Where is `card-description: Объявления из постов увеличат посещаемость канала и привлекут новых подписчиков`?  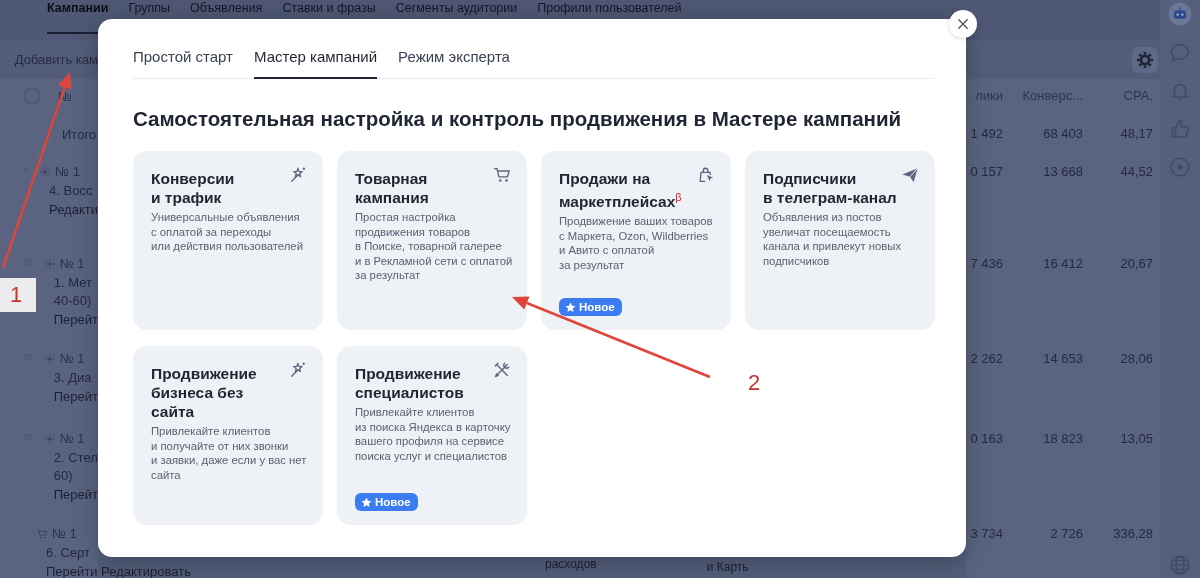
card-description: Объявления из постов увеличат посещаемость канала и привлекут новых подписчиков is located at coordinates (833, 239).